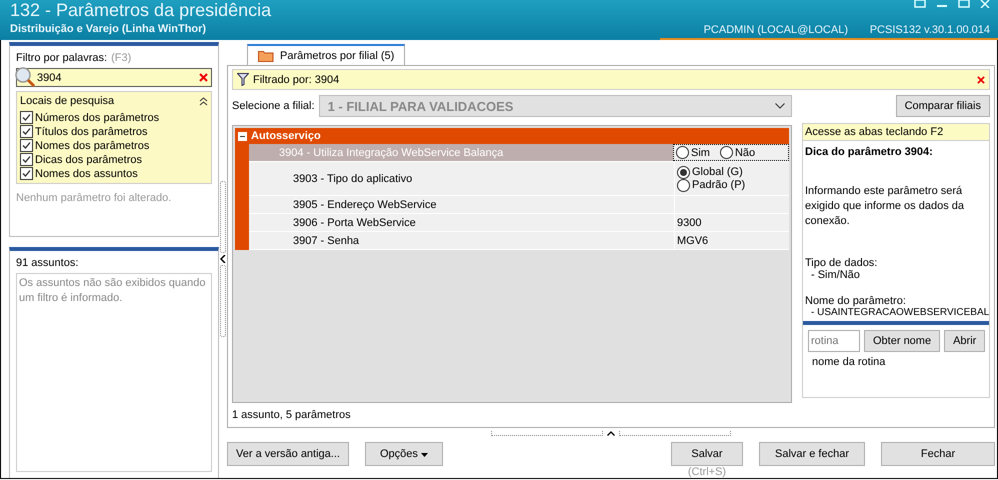  What do you see at coordinates (835, 275) in the screenshot?
I see `data-type-value: - Sim/Não` at bounding box center [835, 275].